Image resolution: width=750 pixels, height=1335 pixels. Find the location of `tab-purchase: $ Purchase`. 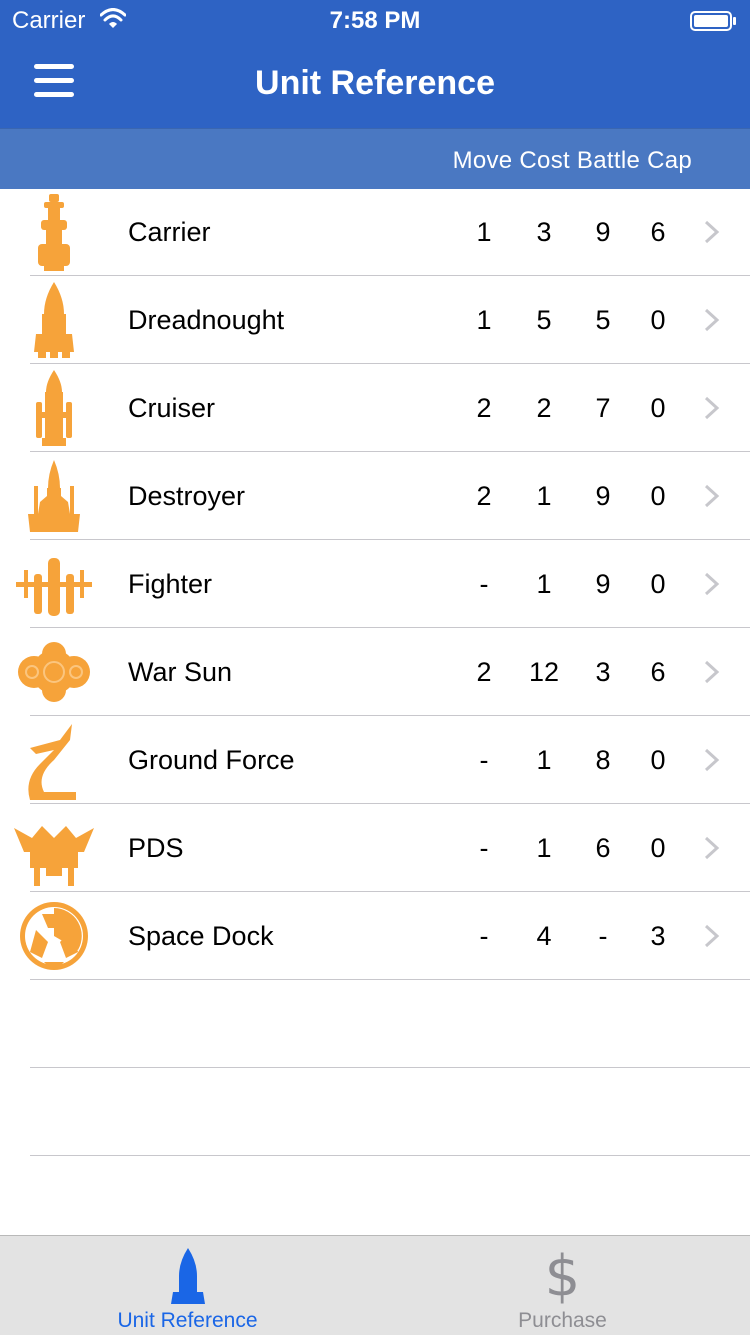

tab-purchase: $ Purchase is located at coordinates (562, 1285).